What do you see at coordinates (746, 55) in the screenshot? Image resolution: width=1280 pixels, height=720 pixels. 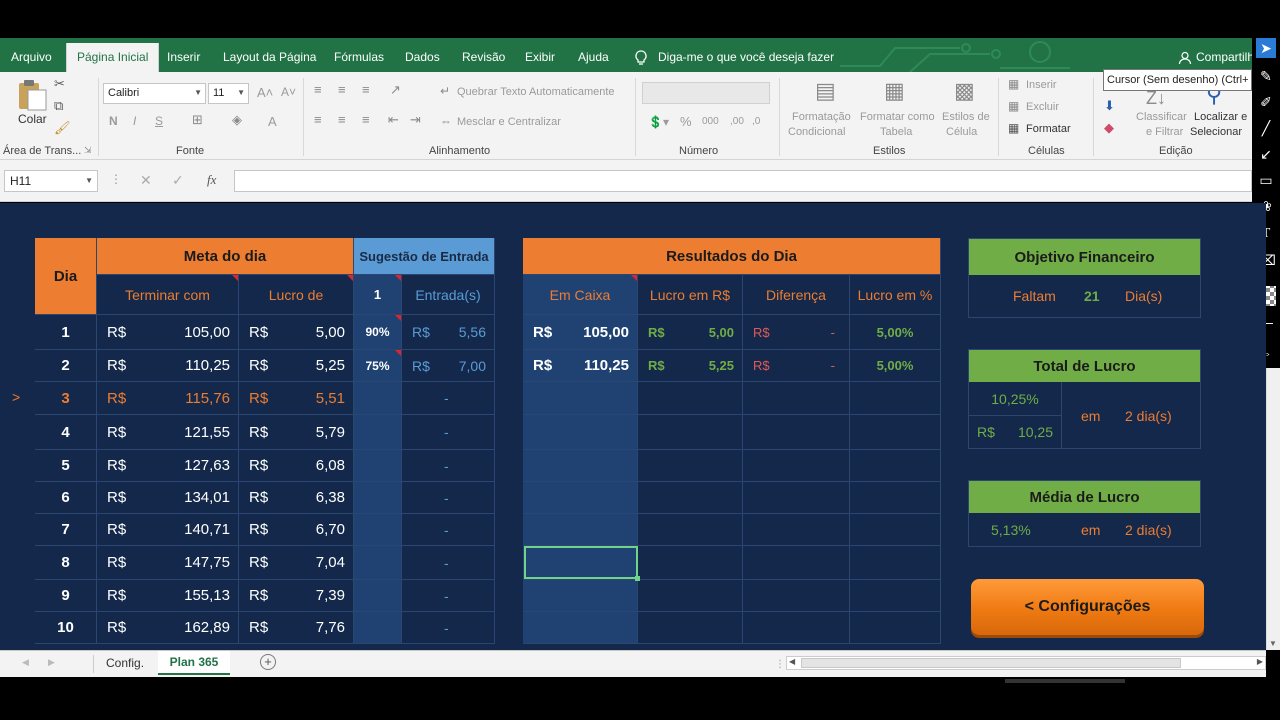 I see `tell-me-search: Diga-me o que você deseja fazer` at bounding box center [746, 55].